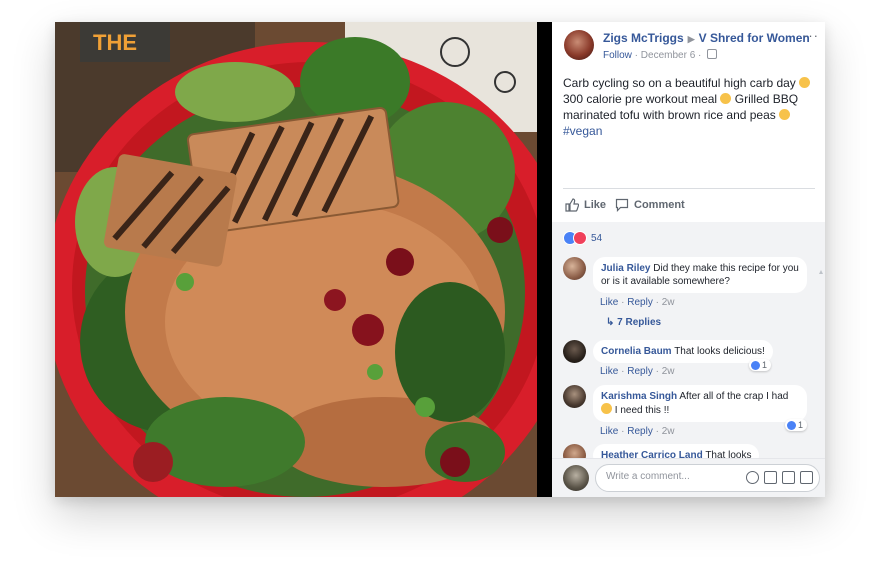 The width and height of the screenshot is (874, 580). Describe the element at coordinates (821, 272) in the screenshot. I see `scrollbar-track` at that location.